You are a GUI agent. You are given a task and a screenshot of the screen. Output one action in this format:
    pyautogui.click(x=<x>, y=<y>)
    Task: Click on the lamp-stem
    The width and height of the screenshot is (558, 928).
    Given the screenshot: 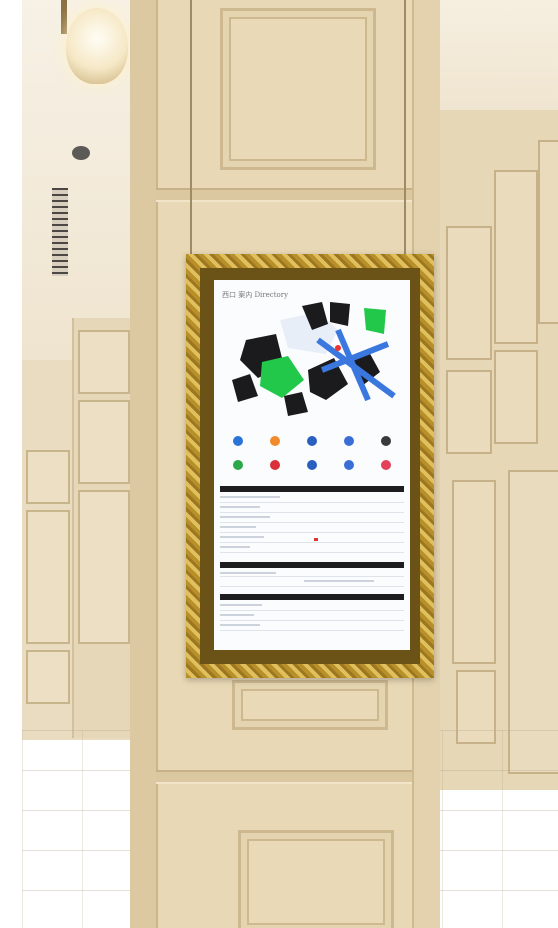 What is the action you would take?
    pyautogui.click(x=64, y=17)
    